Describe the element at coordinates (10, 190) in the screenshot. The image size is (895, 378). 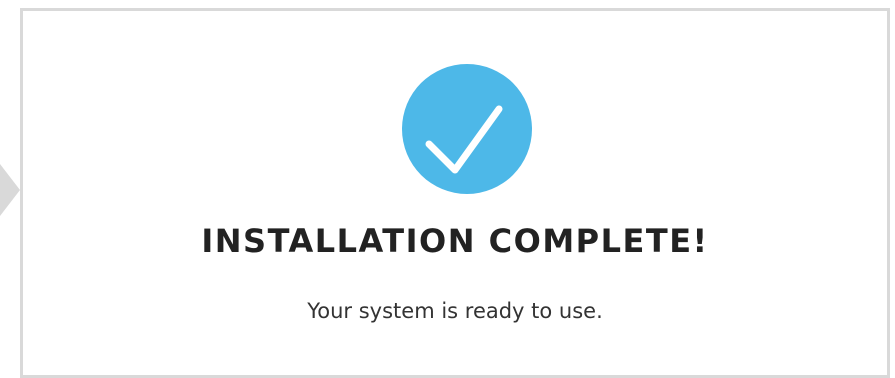
I see `previous-step-arrow-icon` at that location.